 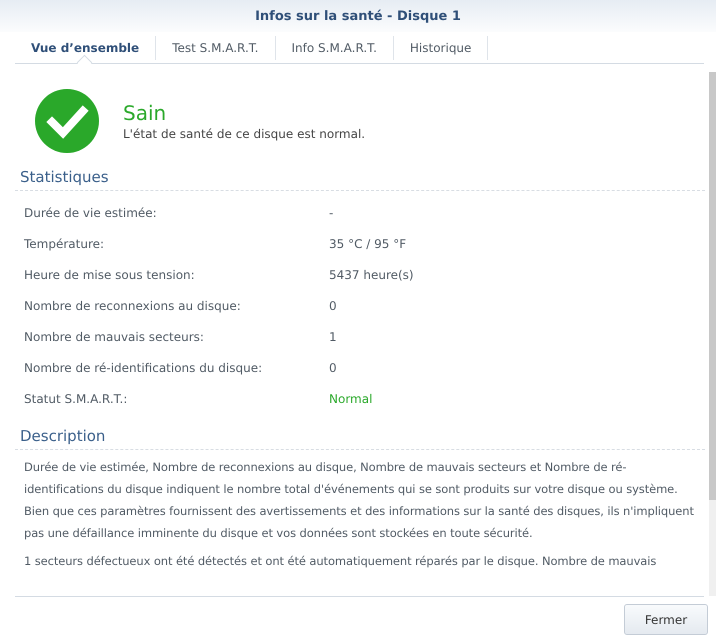 I want to click on stat-label: Nombre de reconnexions au disque:, so click(x=133, y=305).